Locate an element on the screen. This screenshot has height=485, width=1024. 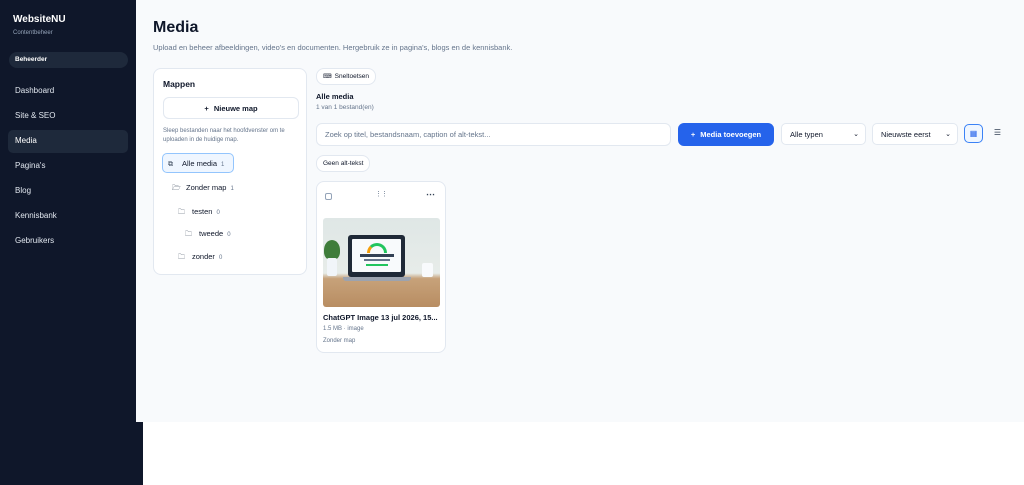
more-options-icon: ⋯ is located at coordinates (430, 194).